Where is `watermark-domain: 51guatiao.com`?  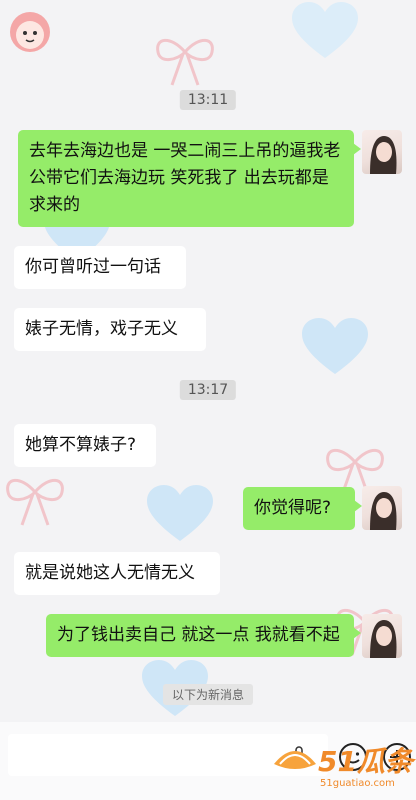 watermark-domain: 51guatiao.com is located at coordinates (357, 783).